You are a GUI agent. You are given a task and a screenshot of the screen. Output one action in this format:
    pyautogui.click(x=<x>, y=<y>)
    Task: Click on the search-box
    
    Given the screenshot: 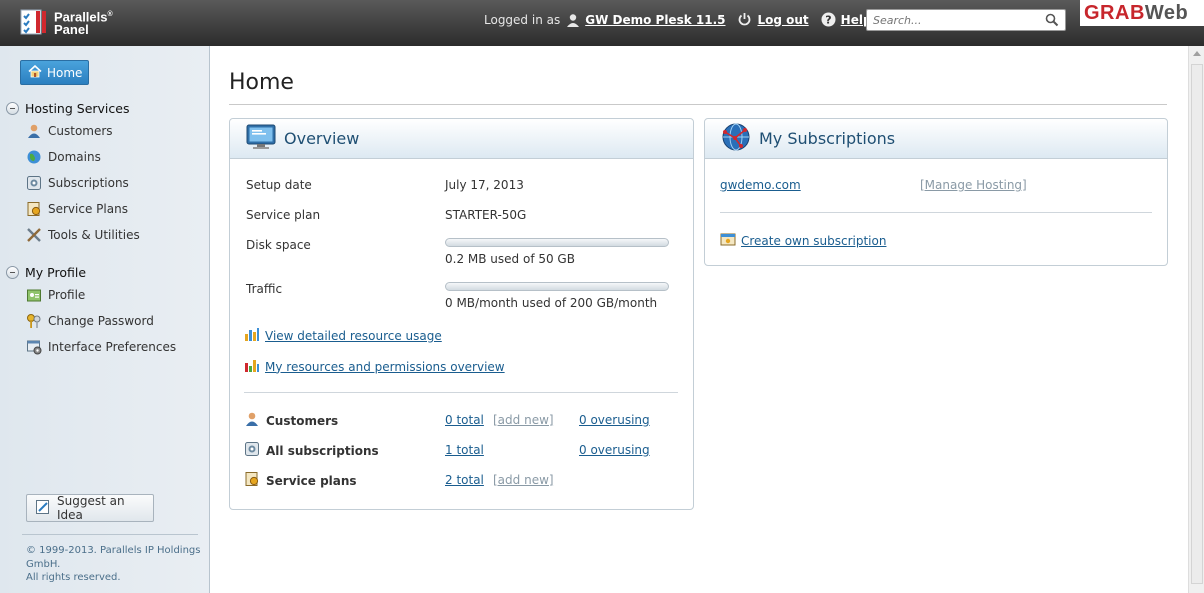 What is the action you would take?
    pyautogui.click(x=966, y=20)
    